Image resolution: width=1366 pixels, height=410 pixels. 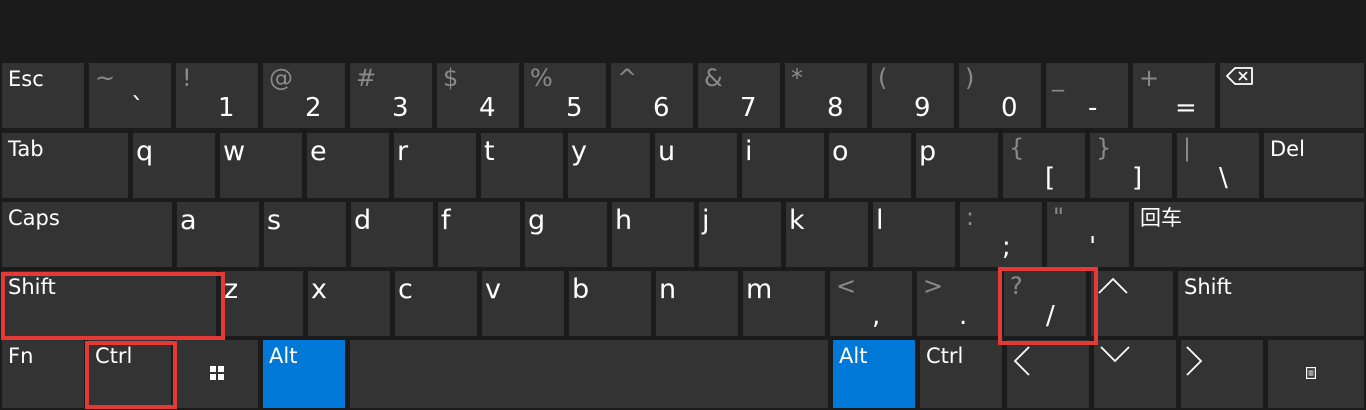 What do you see at coordinates (565, 95) in the screenshot?
I see `key-5: % 5` at bounding box center [565, 95].